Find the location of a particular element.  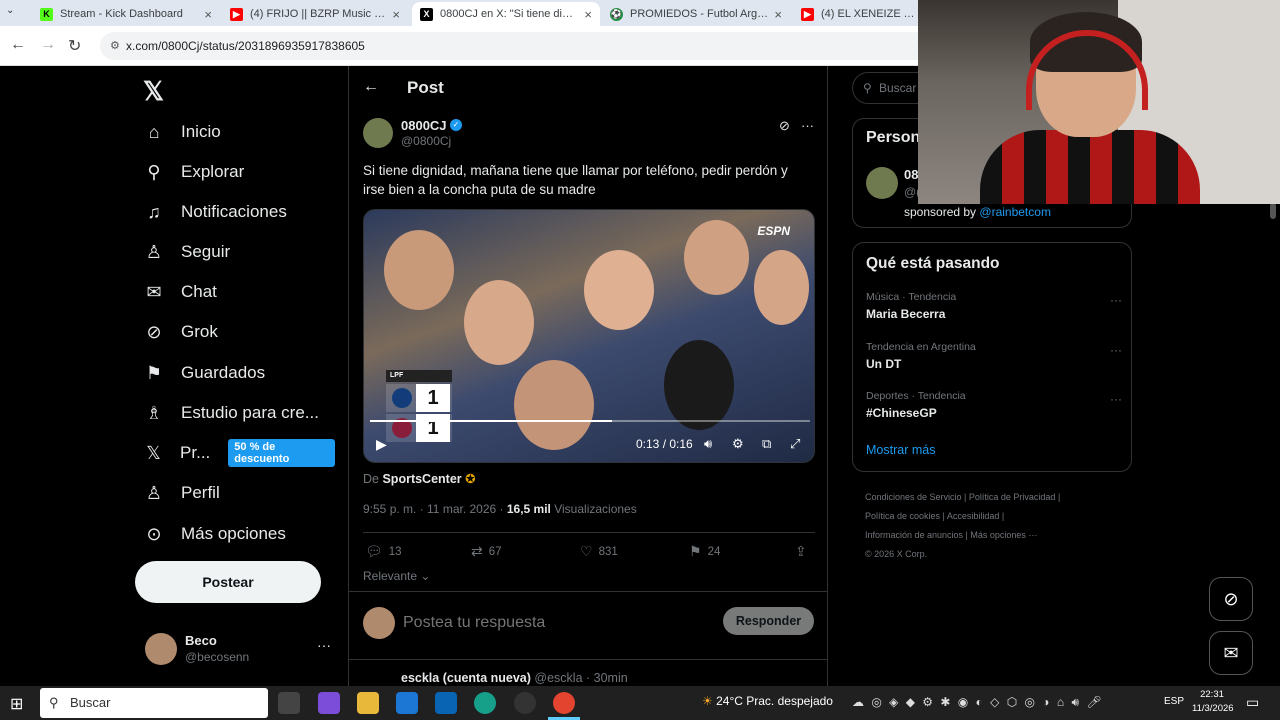

more-circle-icon: ⊙ is located at coordinates (154, 533).